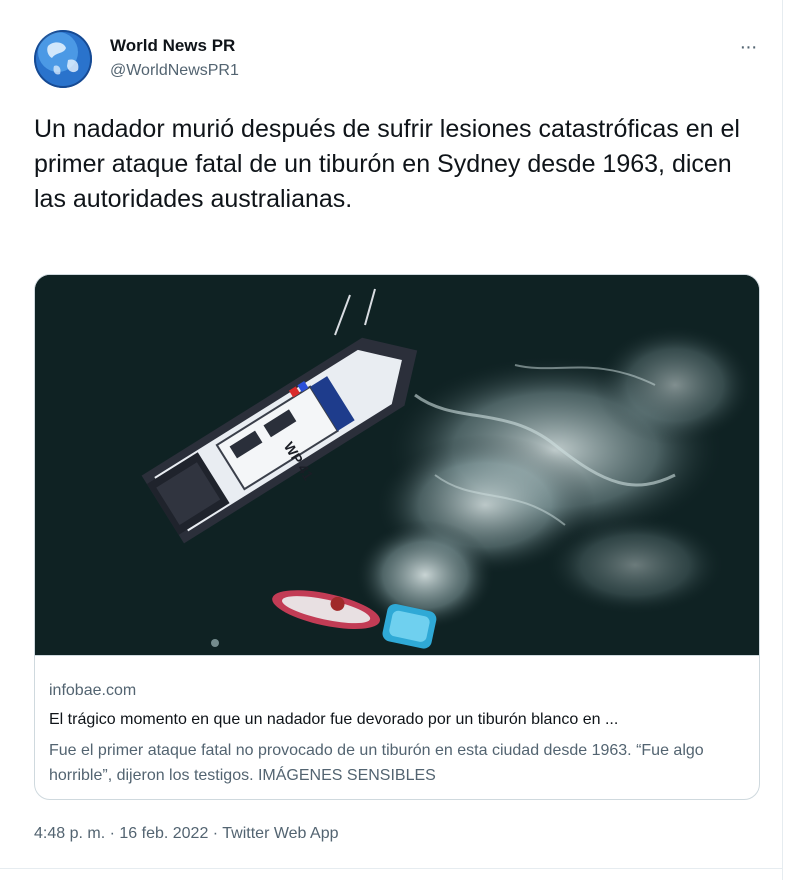 This screenshot has height=880, width=800. I want to click on author-handle: @WorldNewsPR1, so click(174, 71).